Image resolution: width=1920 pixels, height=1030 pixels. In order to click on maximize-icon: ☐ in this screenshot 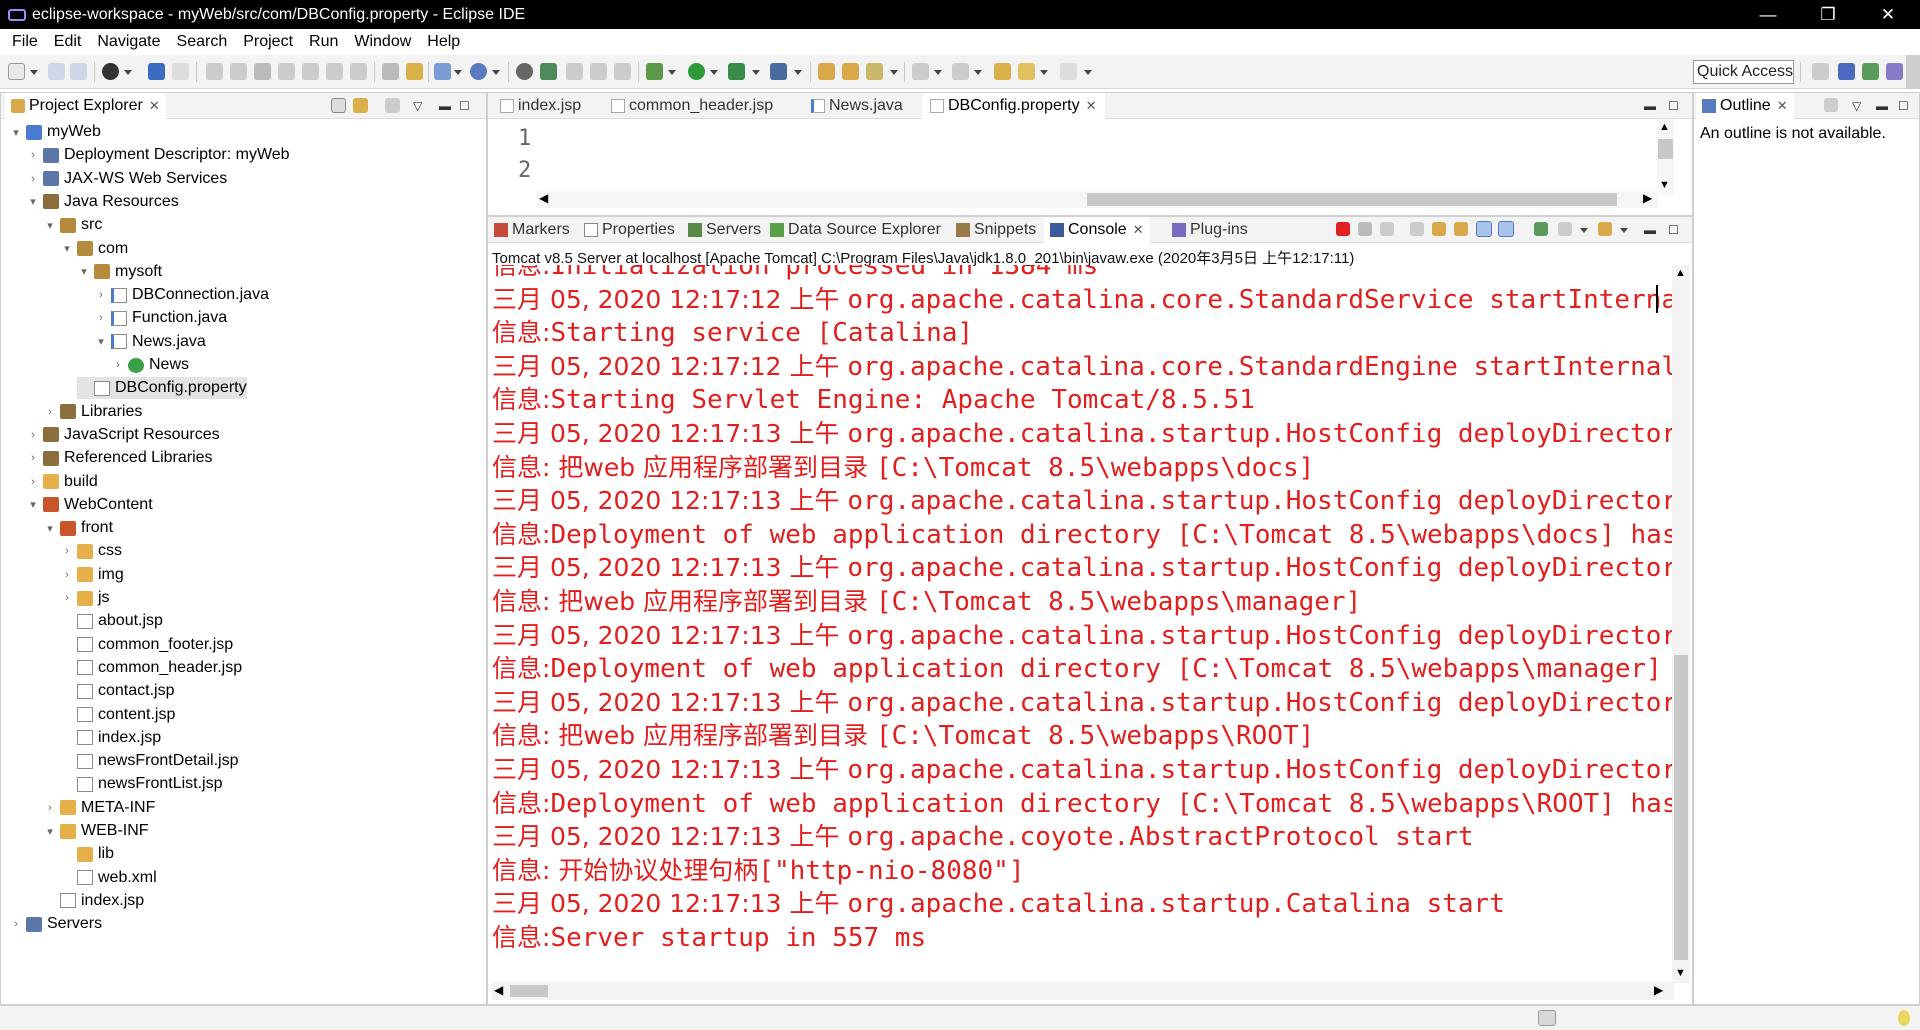, I will do `click(1673, 230)`.